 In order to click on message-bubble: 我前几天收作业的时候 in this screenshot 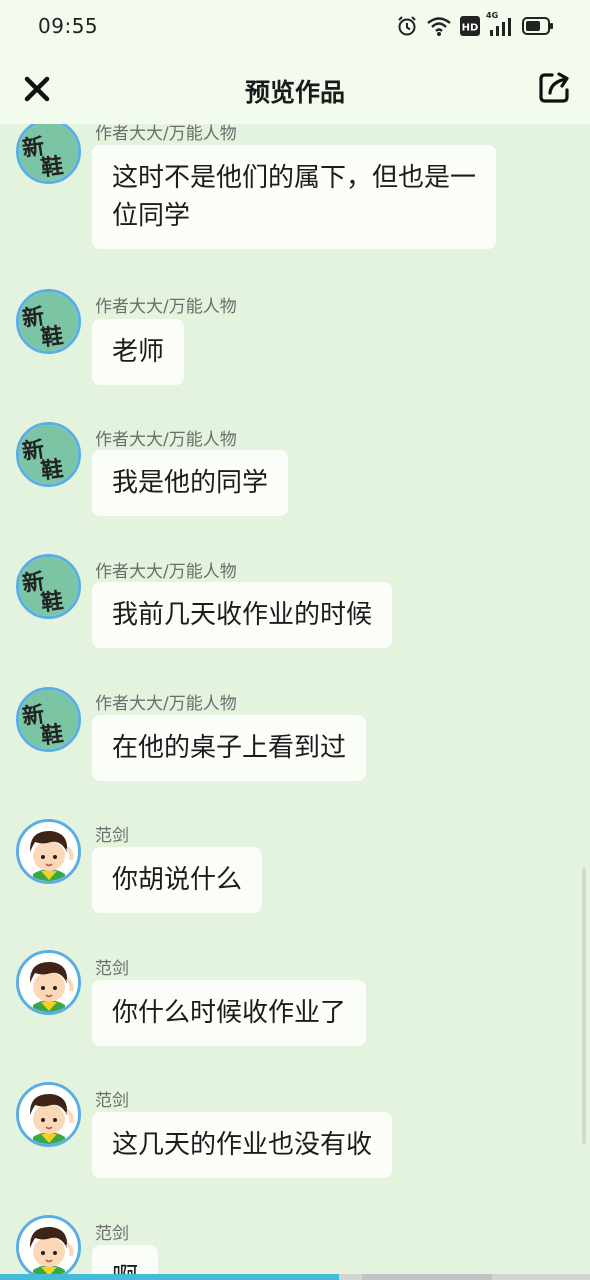, I will do `click(242, 615)`.